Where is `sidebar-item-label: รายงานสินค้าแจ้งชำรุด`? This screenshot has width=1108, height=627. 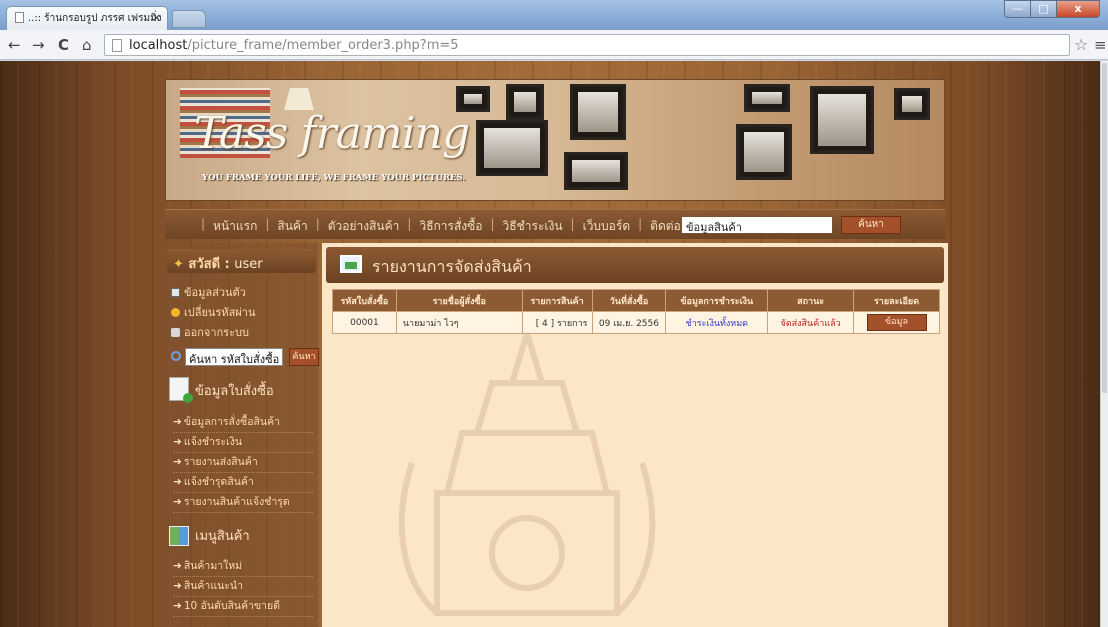
sidebar-item-label: รายงานสินค้าแจ้งชำรุด is located at coordinates (236, 502).